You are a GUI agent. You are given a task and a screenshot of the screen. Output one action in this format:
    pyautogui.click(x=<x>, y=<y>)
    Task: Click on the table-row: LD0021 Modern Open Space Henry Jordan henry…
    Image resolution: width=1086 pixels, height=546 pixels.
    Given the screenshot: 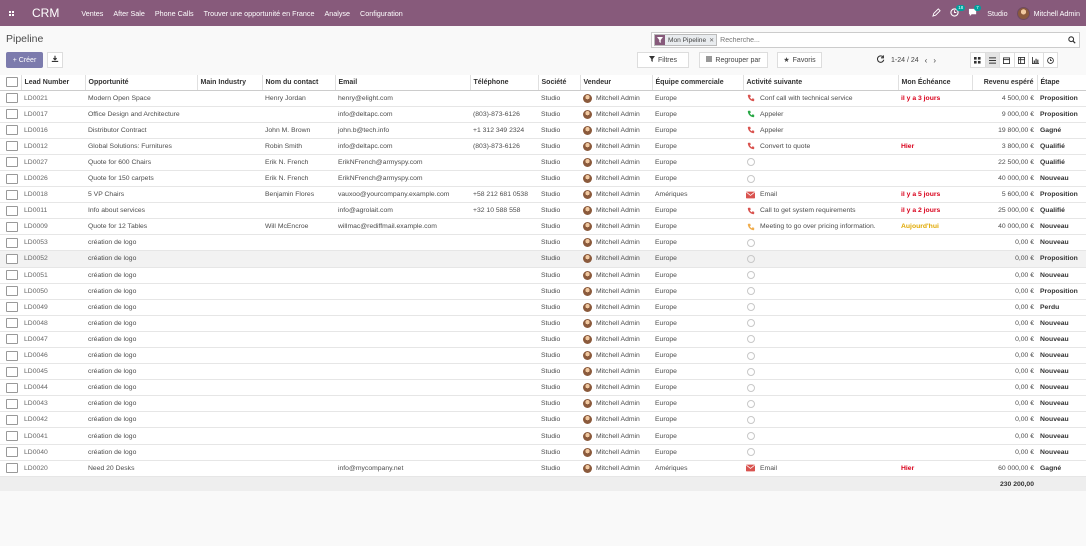 What is the action you would take?
    pyautogui.click(x=543, y=98)
    